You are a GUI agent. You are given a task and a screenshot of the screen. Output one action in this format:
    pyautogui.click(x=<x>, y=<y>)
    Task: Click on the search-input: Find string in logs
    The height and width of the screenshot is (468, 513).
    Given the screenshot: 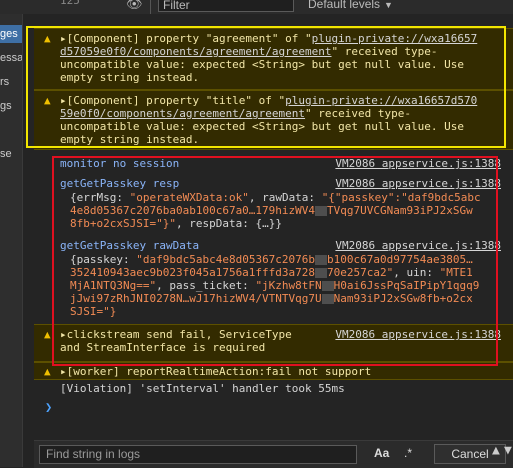 What is the action you would take?
    pyautogui.click(x=198, y=454)
    